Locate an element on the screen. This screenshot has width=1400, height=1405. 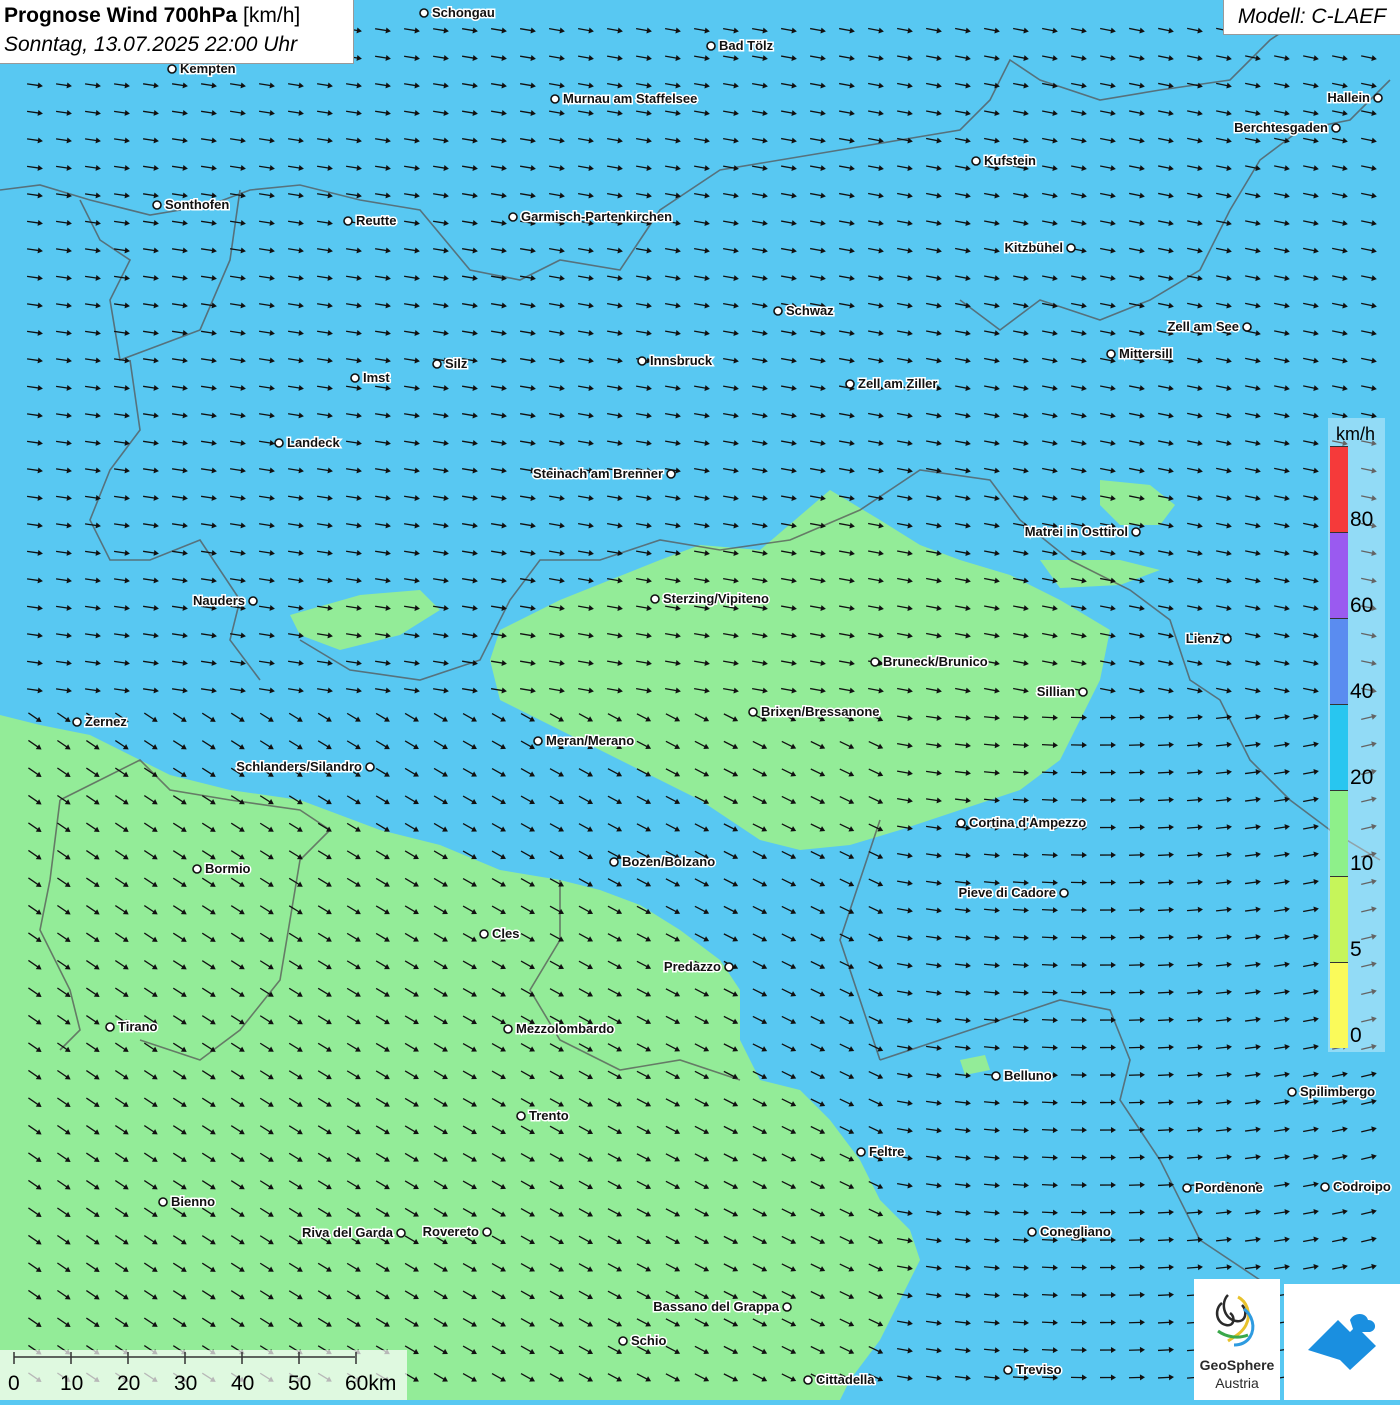
city-label: Meran/Merano is located at coordinates (590, 740).